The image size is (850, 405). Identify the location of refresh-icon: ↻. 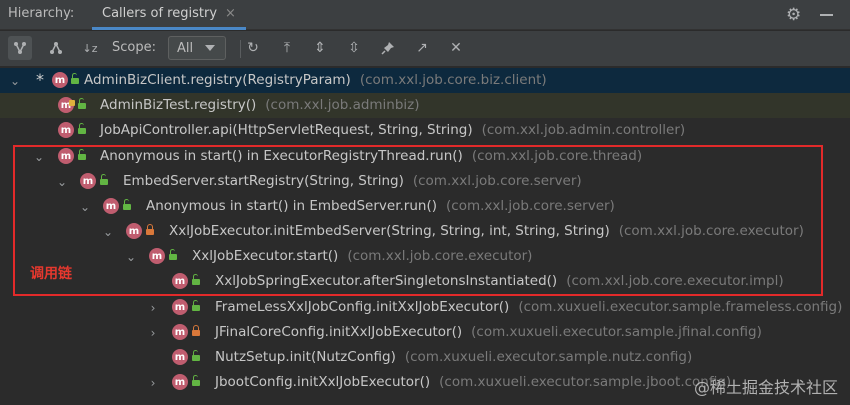
(253, 48).